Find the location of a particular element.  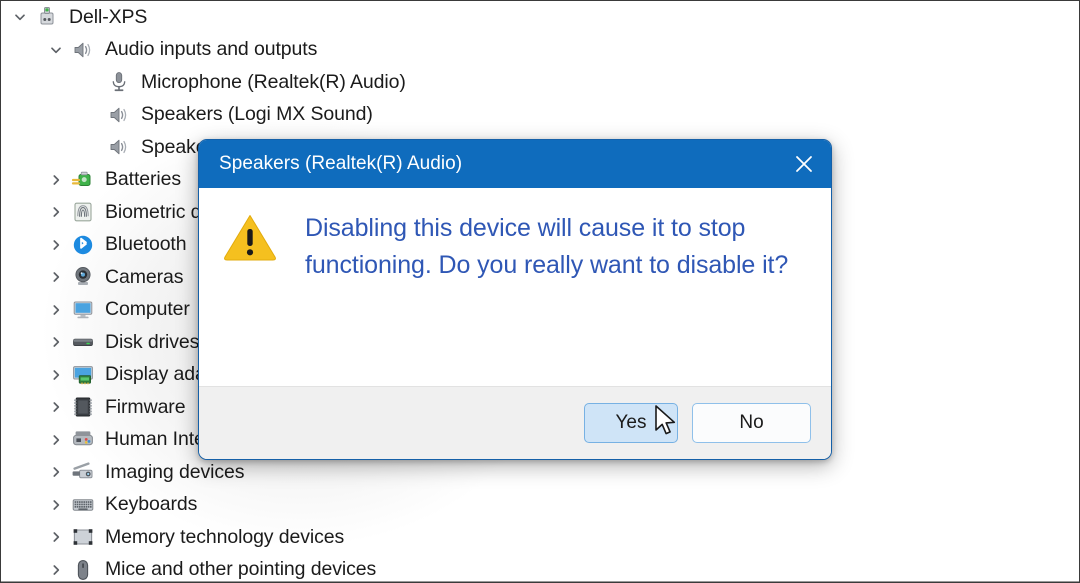

tree-bottom-divider is located at coordinates (540, 581).